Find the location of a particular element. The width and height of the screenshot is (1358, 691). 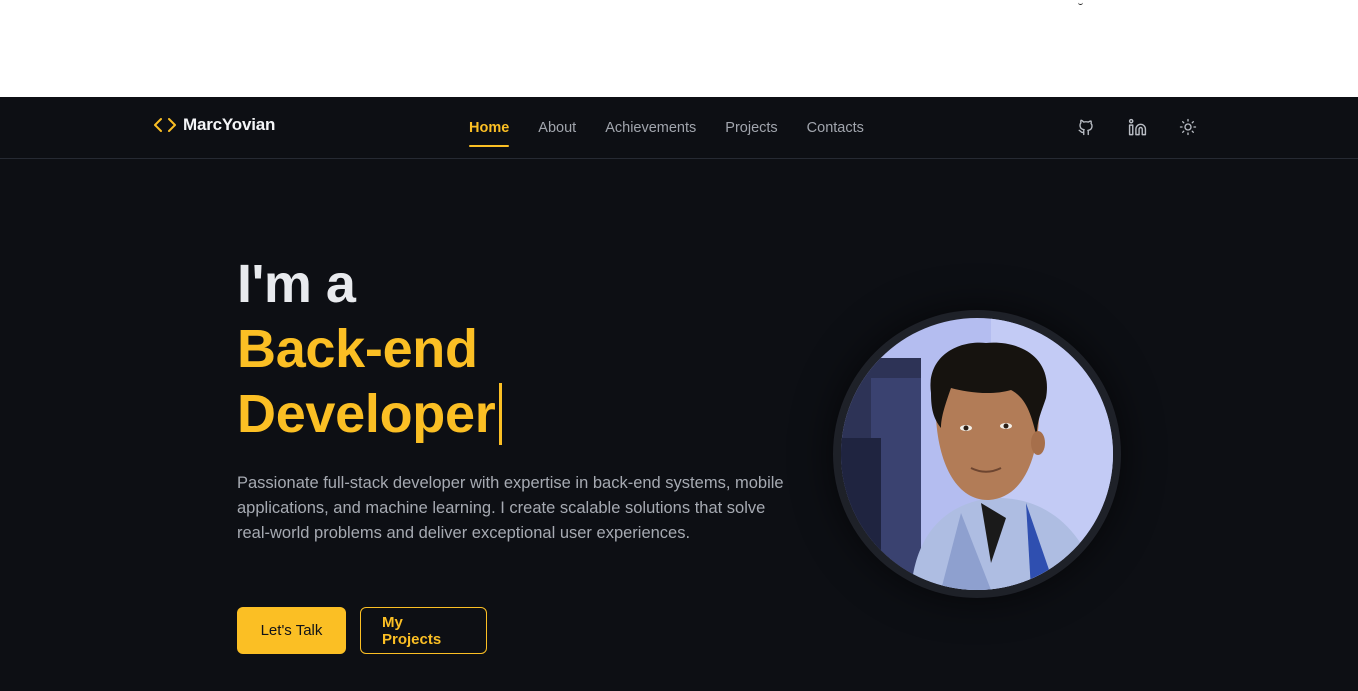

typing-cursor is located at coordinates (501, 414).